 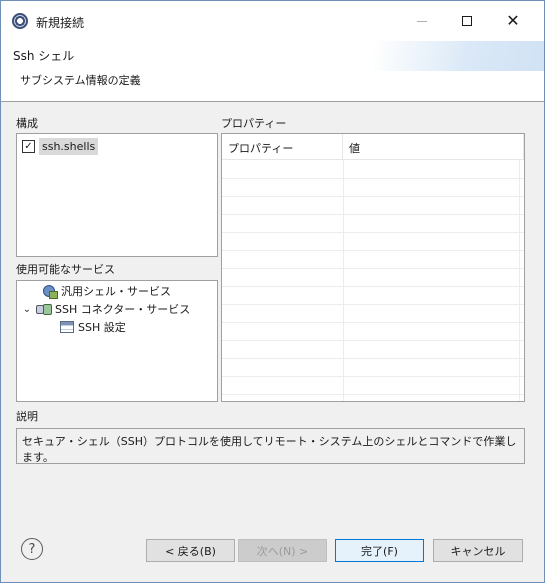 What do you see at coordinates (44, 56) in the screenshot?
I see `wizard-title: Ssh シェル` at bounding box center [44, 56].